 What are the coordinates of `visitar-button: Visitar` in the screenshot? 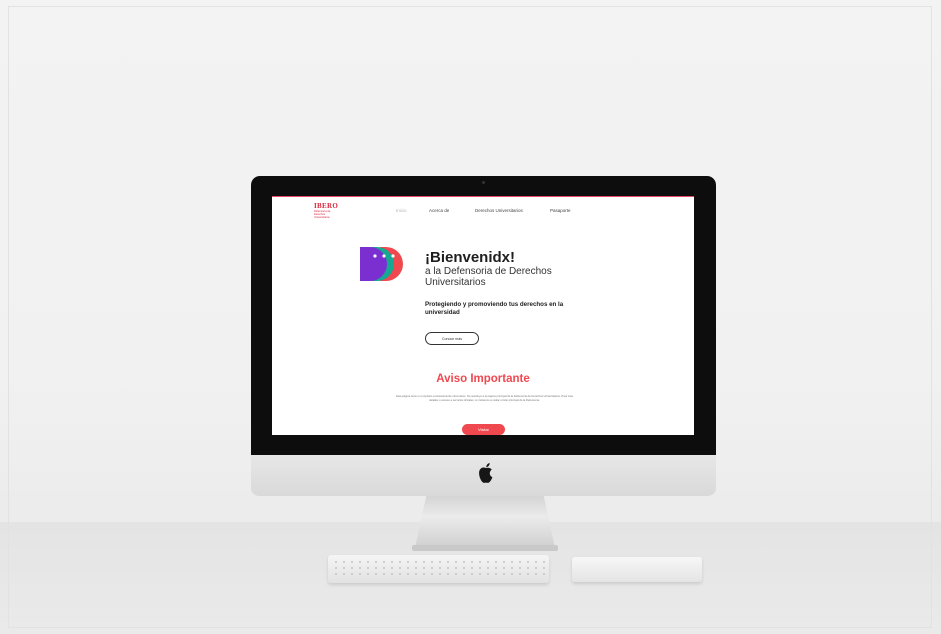 It's located at (483, 429).